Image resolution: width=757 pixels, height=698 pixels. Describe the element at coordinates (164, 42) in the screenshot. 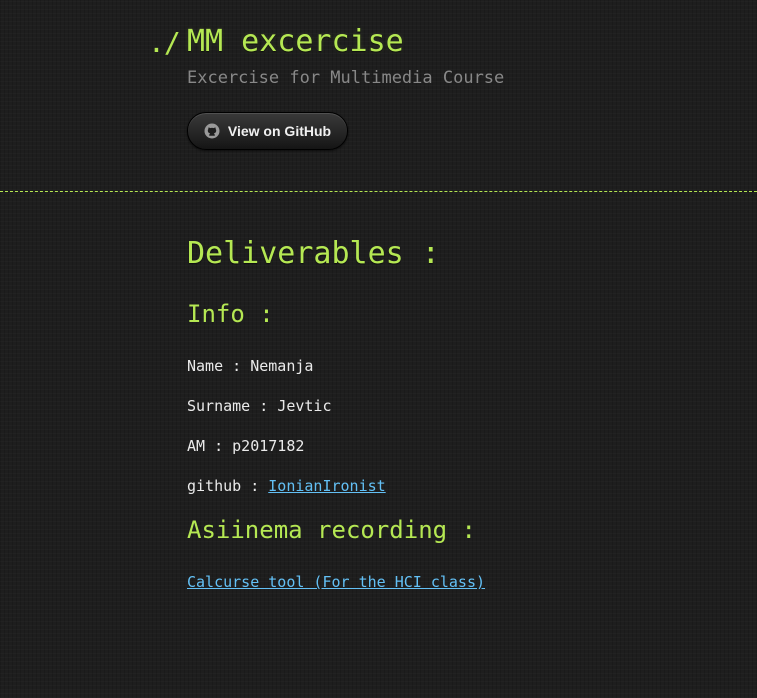

I see `prompt-symbol: ./` at that location.